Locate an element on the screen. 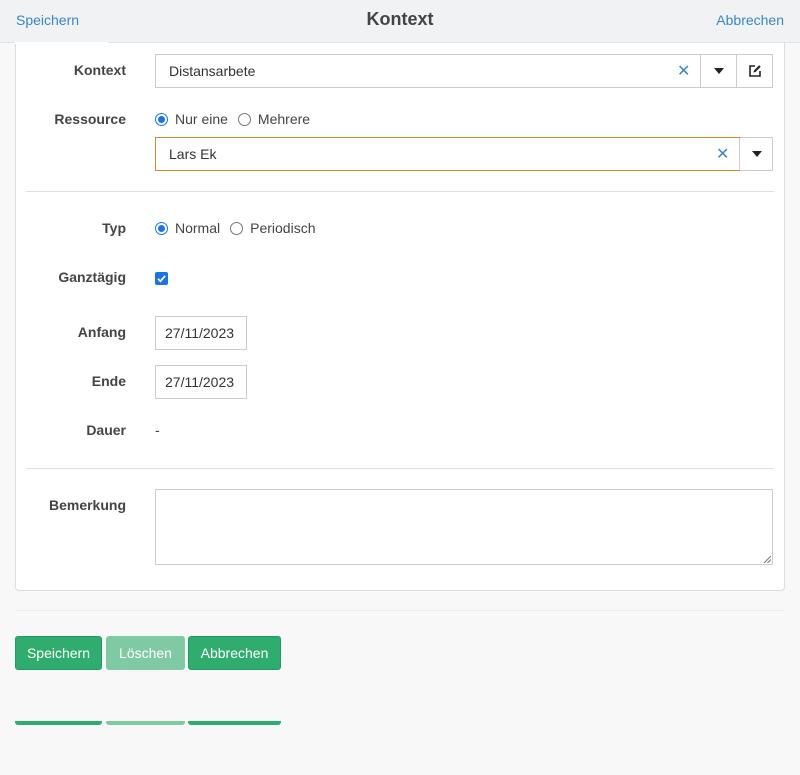 This screenshot has width=800, height=775. kontext-edit-button is located at coordinates (754, 71).